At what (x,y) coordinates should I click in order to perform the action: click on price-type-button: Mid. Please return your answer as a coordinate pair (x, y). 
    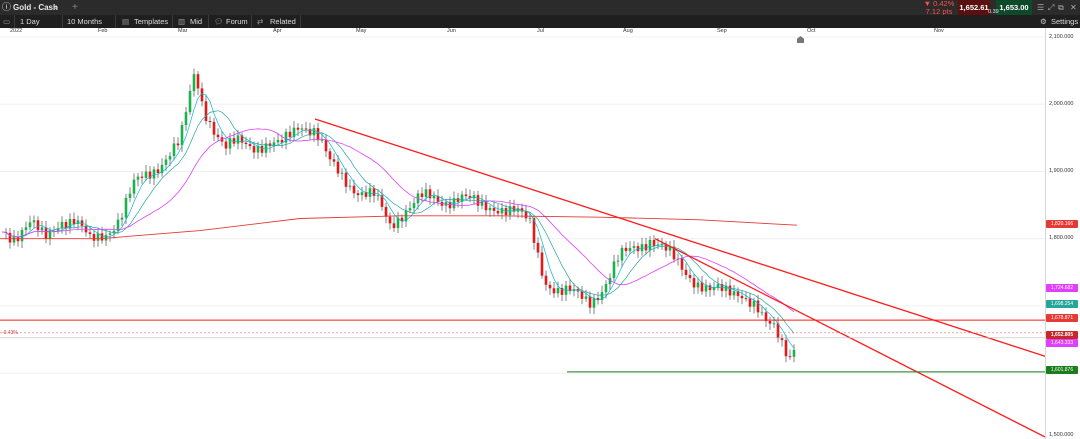
    Looking at the image, I should click on (196, 21).